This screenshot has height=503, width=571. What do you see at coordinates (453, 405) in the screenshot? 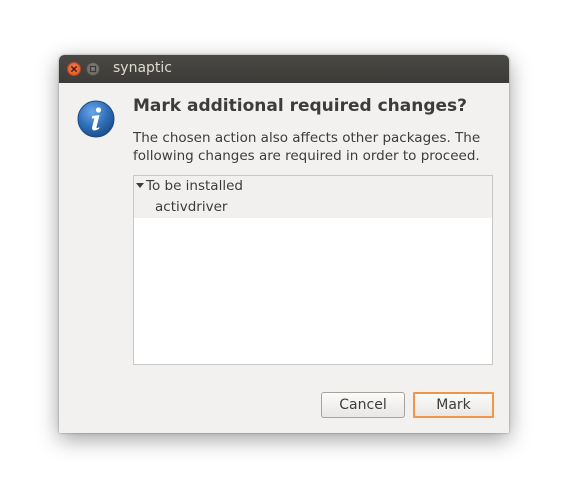
I see `mark-button: Mark` at bounding box center [453, 405].